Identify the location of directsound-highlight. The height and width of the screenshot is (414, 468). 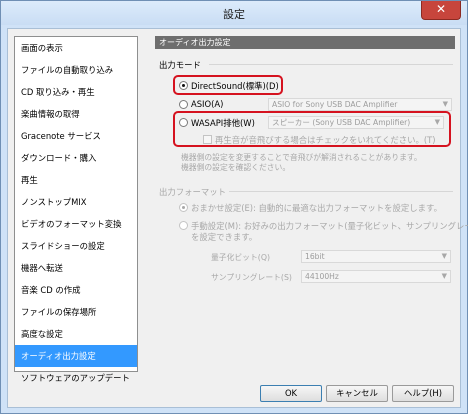
(228, 85).